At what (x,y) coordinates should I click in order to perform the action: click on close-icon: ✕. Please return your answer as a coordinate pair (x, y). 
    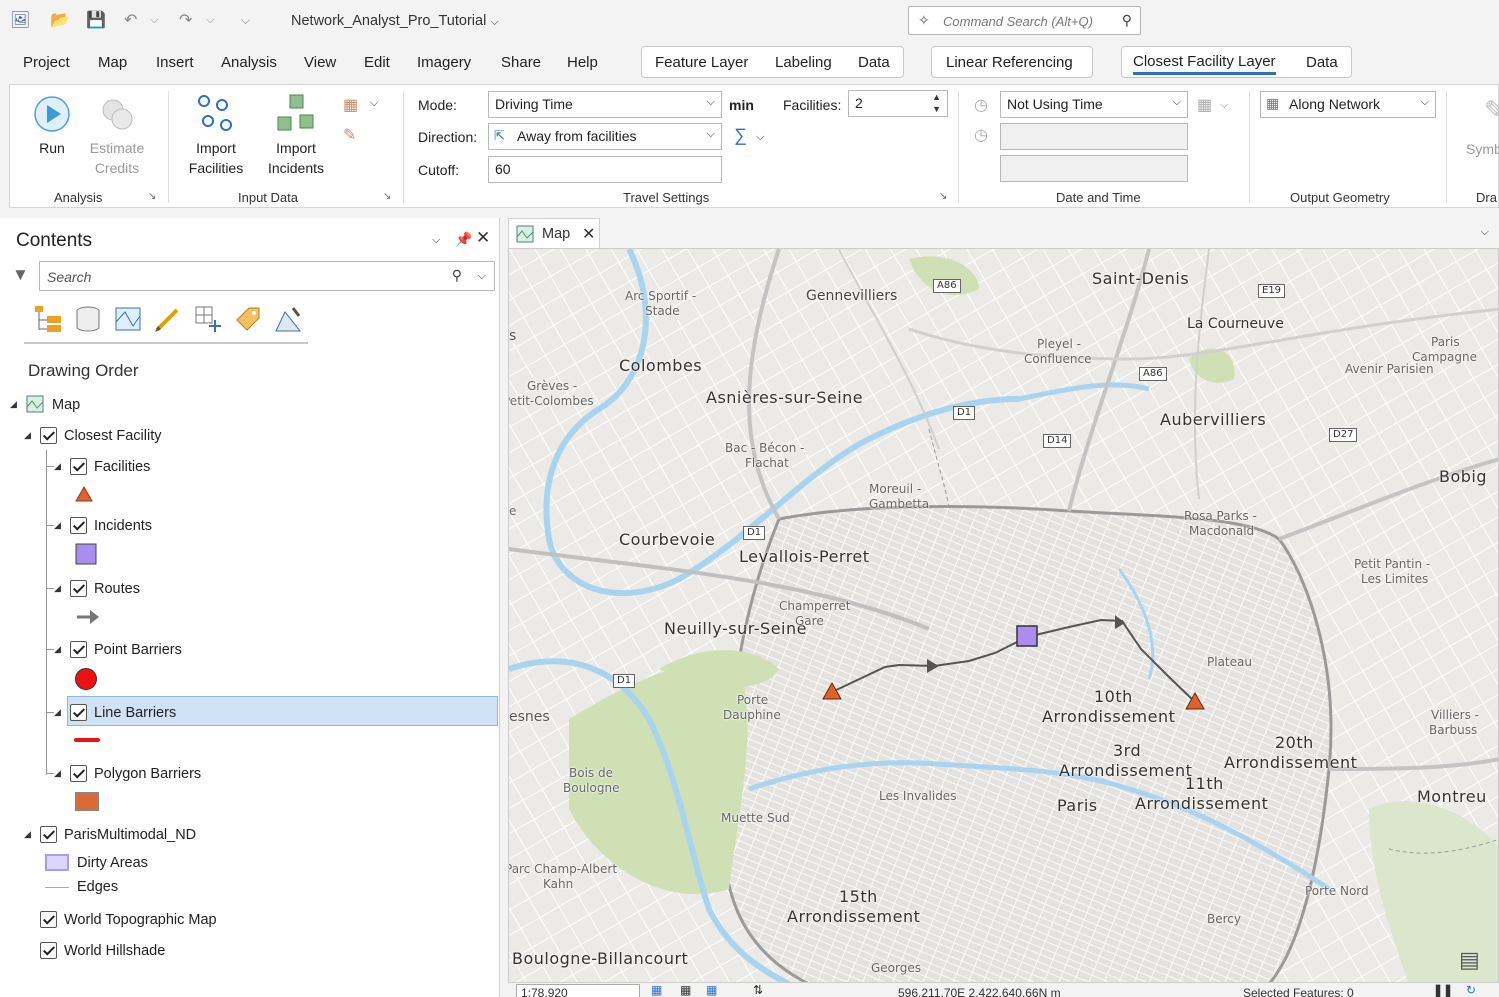
    Looking at the image, I should click on (483, 238).